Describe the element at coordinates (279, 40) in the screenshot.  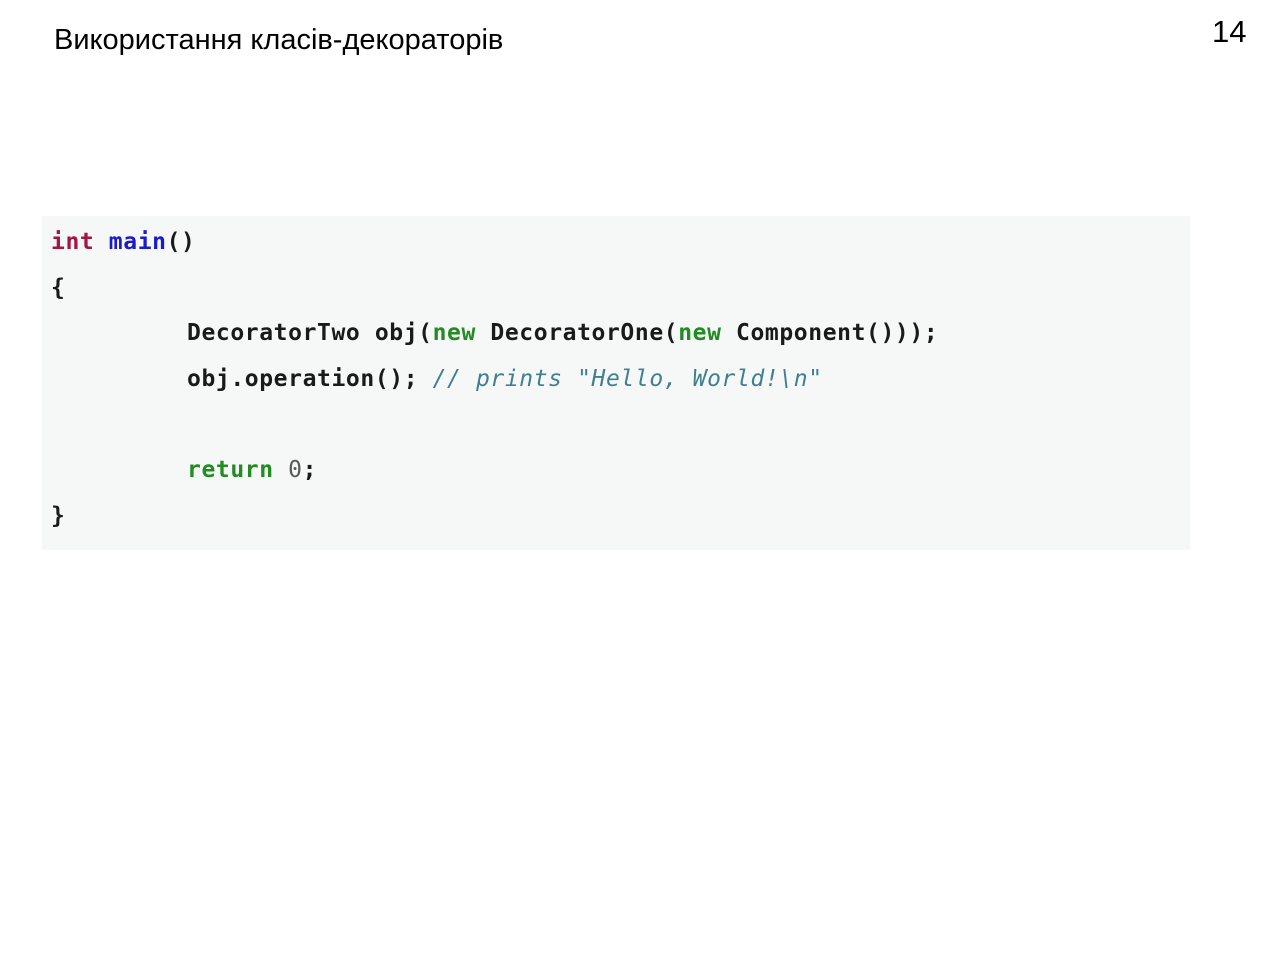
I see `slide-title: Використання класів-декораторів` at that location.